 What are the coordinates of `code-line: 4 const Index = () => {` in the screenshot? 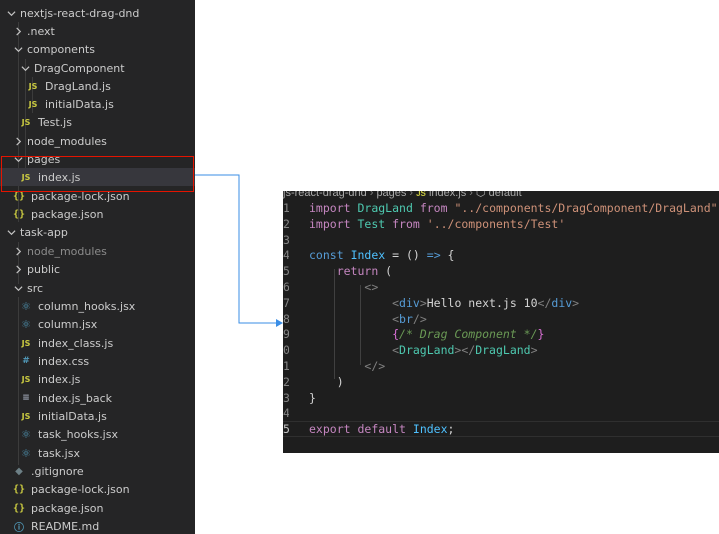 It's located at (501, 255).